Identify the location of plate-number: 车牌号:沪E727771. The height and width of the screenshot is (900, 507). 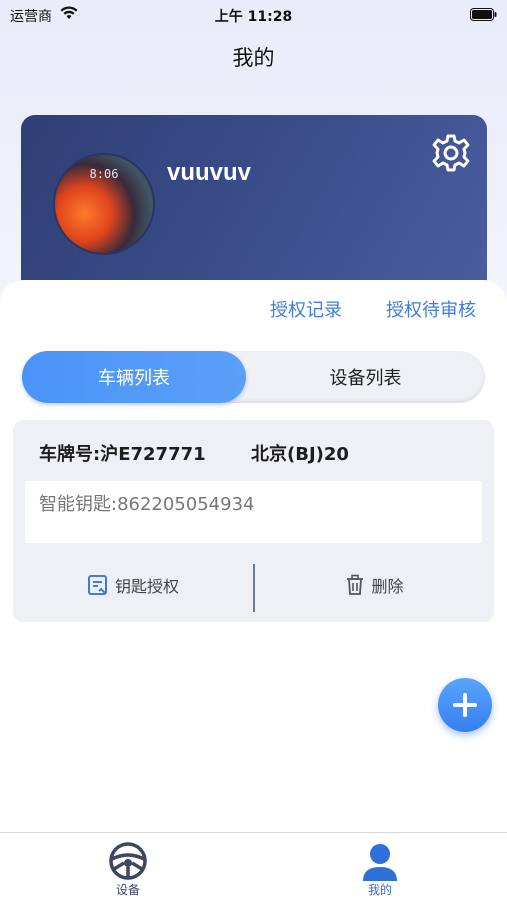
(122, 454).